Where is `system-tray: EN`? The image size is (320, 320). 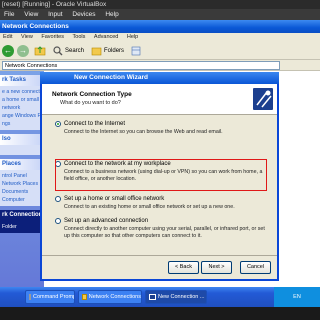 system-tray: EN is located at coordinates (297, 297).